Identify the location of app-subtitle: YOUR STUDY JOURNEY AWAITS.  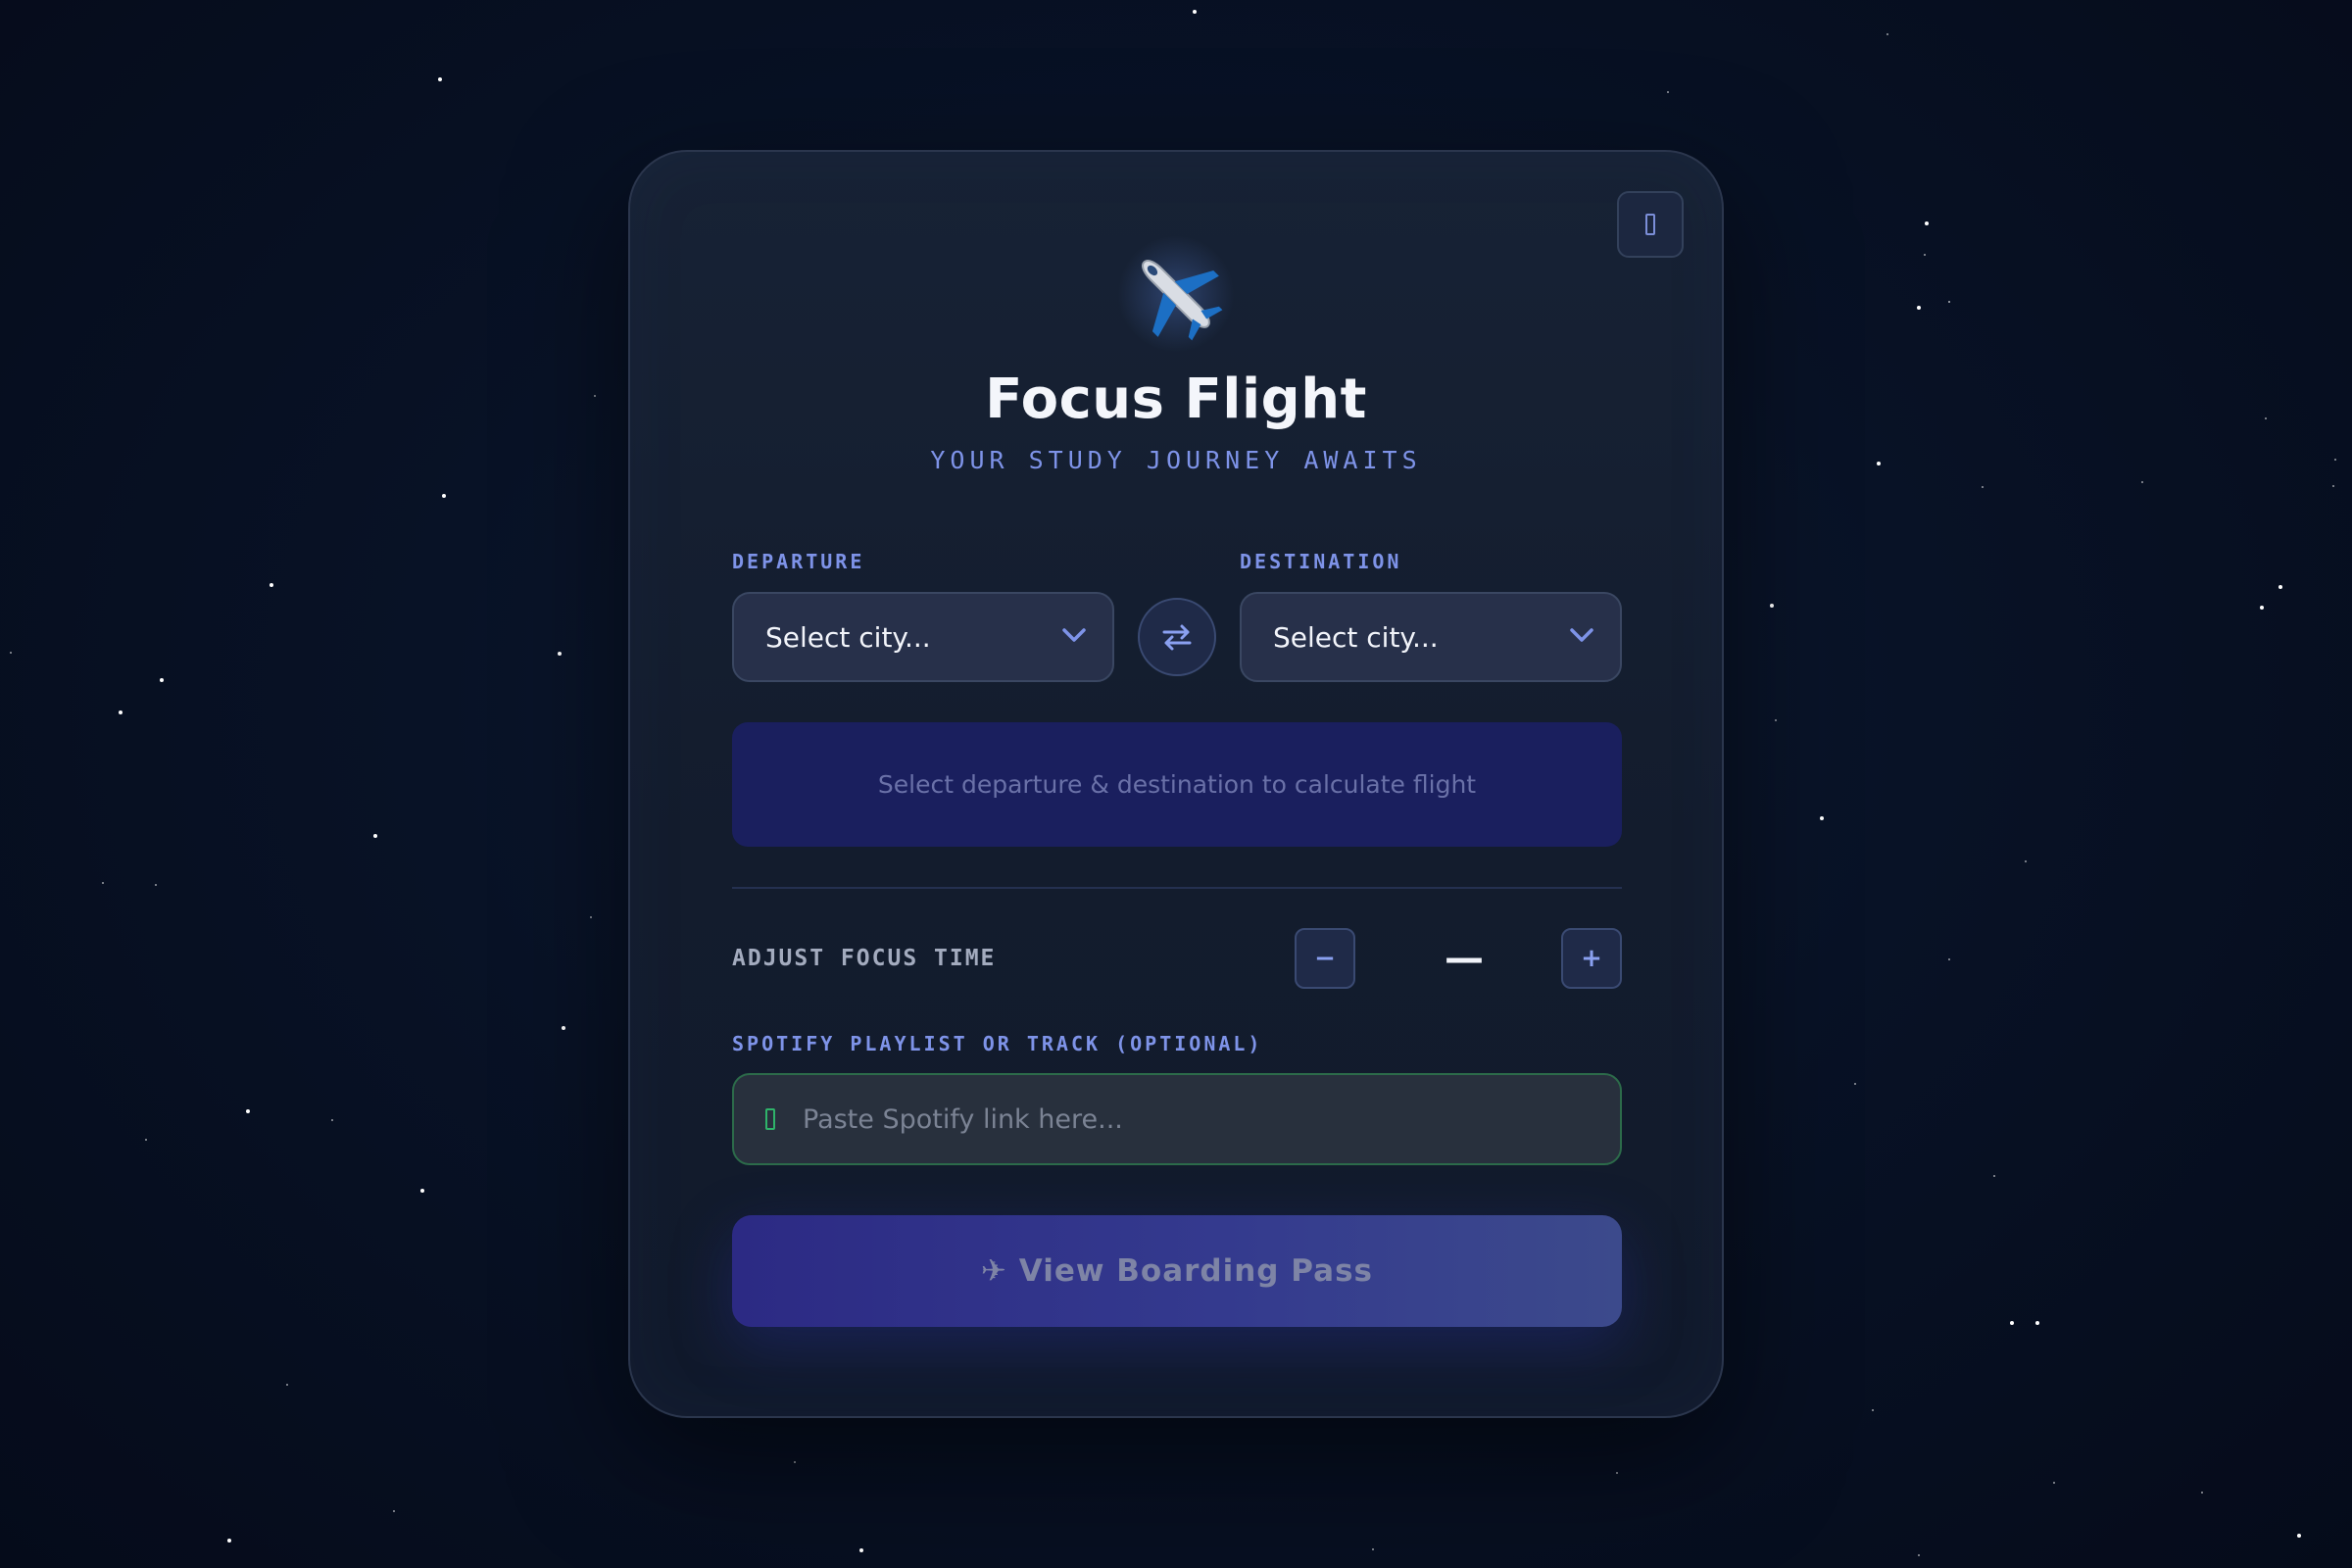
(1176, 460).